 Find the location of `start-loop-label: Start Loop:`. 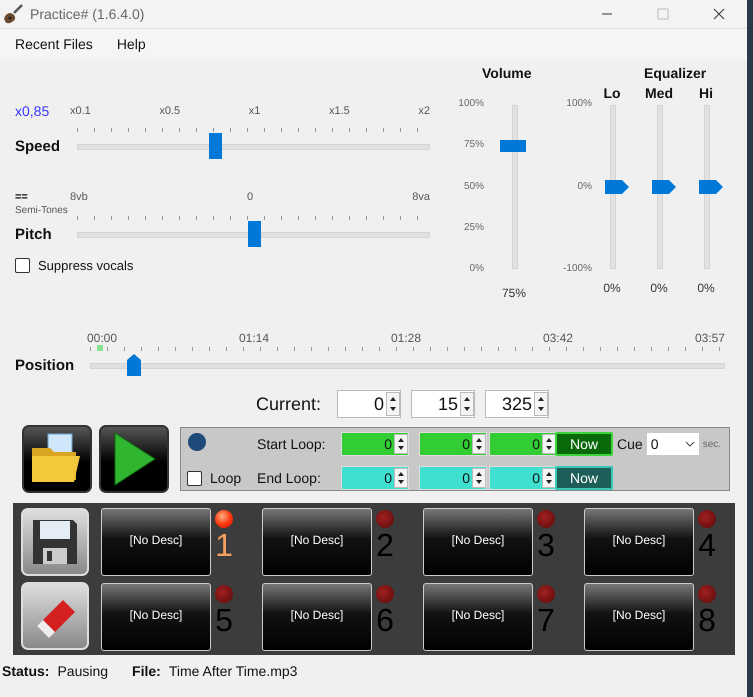

start-loop-label: Start Loop: is located at coordinates (291, 444).